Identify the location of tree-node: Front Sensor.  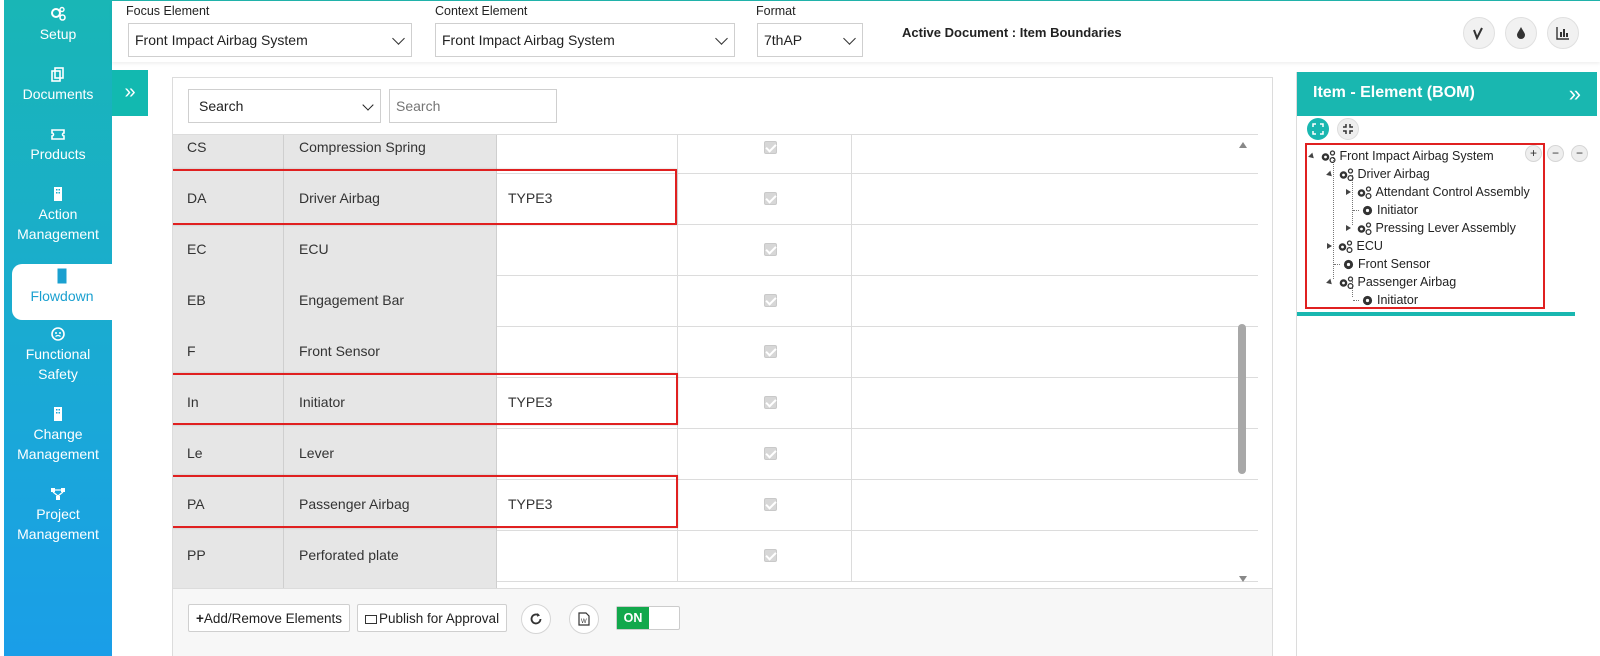
(1382, 264).